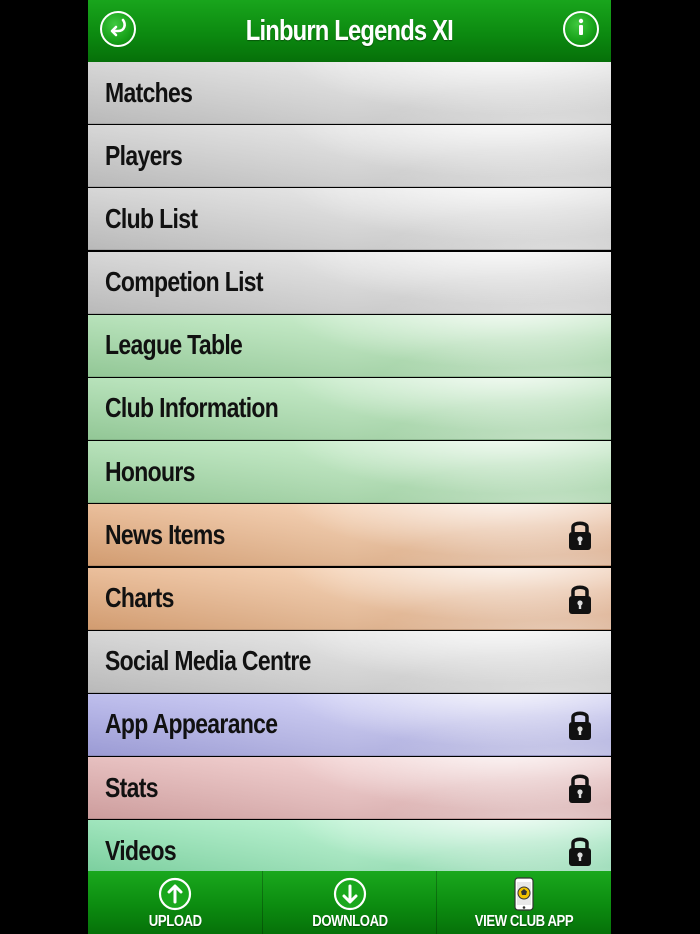 The height and width of the screenshot is (934, 700). Describe the element at coordinates (192, 408) in the screenshot. I see `menu-item-label: Club Information` at that location.